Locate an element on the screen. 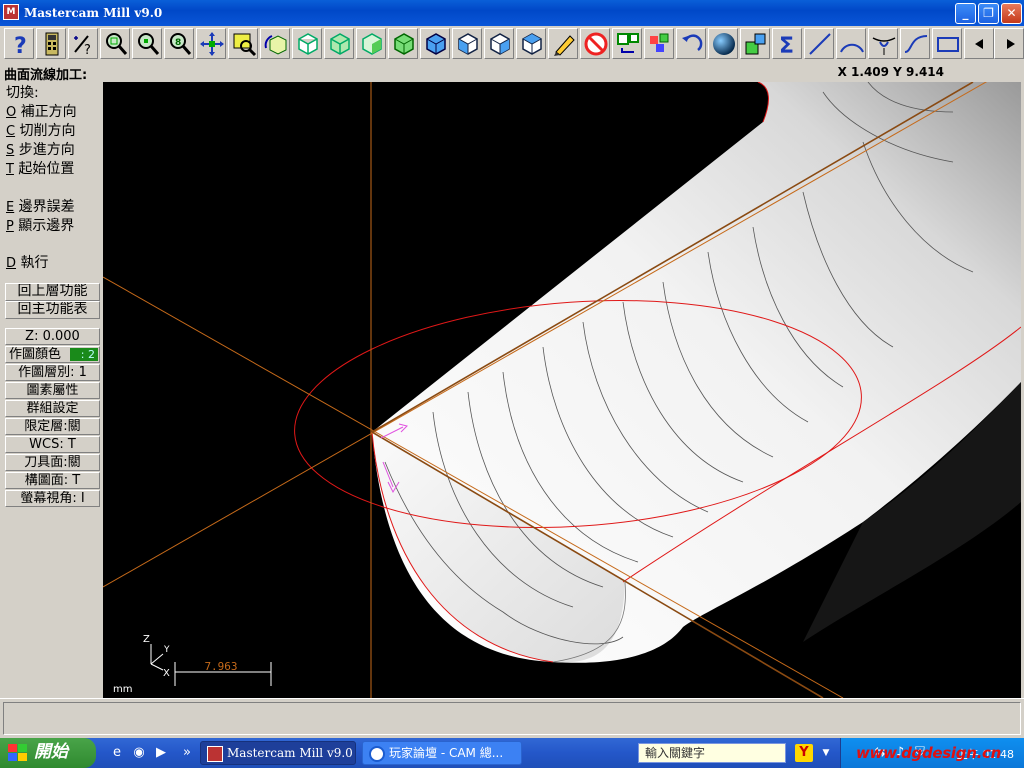  analyze-icon: ? is located at coordinates (82, 46).